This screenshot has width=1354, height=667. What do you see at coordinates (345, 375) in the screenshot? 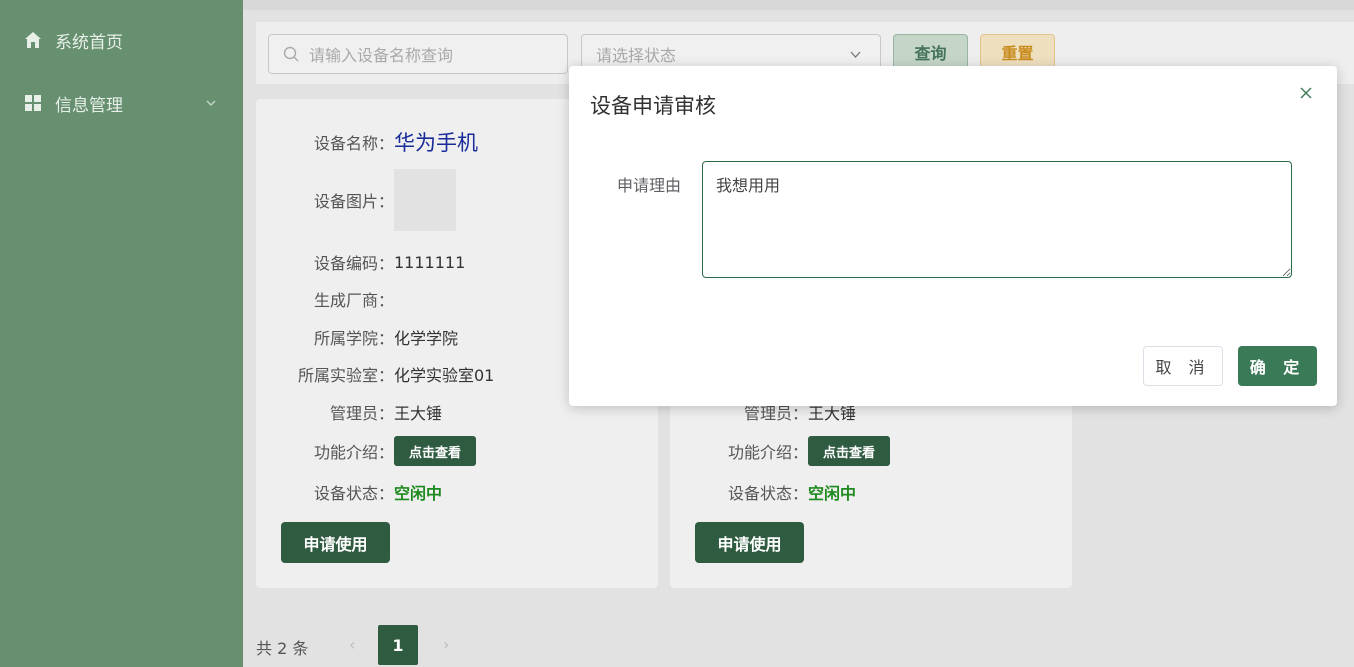
I see `field-label: 所属实验室：` at bounding box center [345, 375].